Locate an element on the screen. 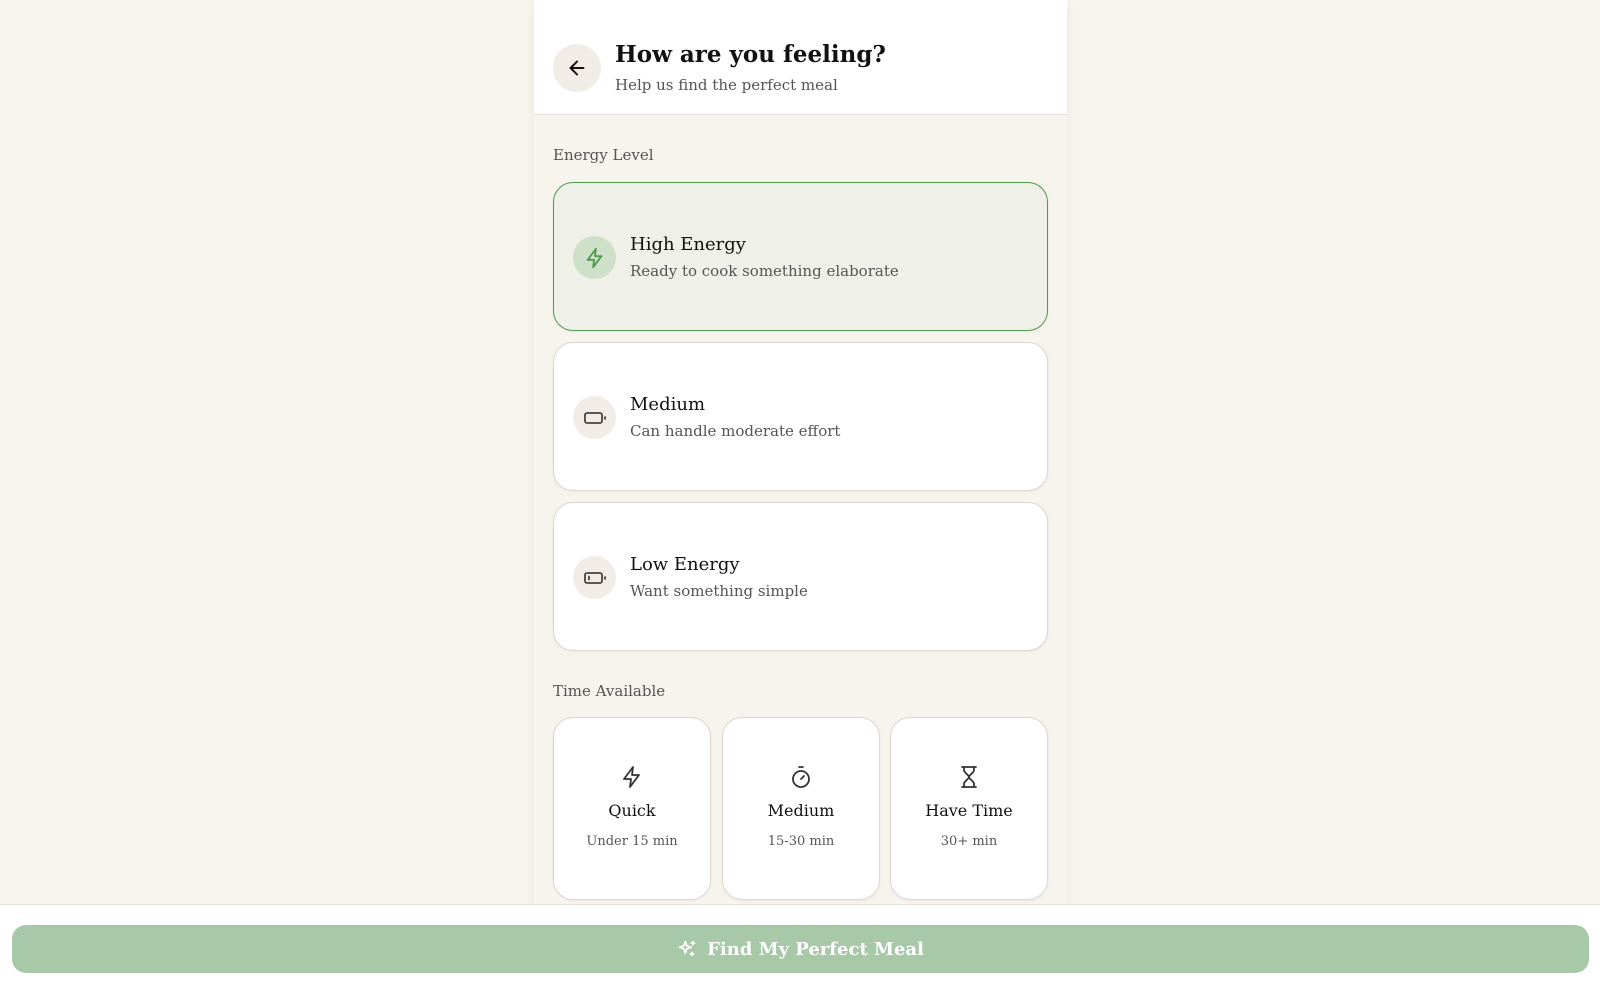 The height and width of the screenshot is (985, 1600). energy-option-low: Low Energy Want something simple is located at coordinates (800, 576).